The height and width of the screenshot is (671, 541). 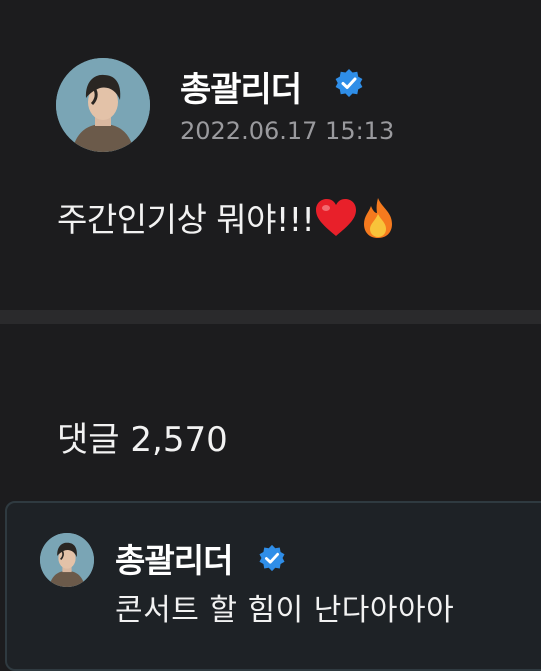 I want to click on comments-label: 댓글, so click(x=88, y=440).